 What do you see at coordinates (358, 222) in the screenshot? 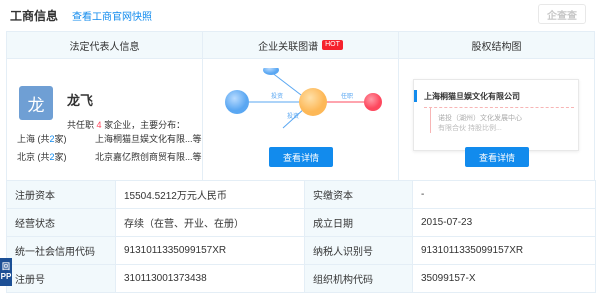
I see `founded-date-label: 成立日期` at bounding box center [358, 222].